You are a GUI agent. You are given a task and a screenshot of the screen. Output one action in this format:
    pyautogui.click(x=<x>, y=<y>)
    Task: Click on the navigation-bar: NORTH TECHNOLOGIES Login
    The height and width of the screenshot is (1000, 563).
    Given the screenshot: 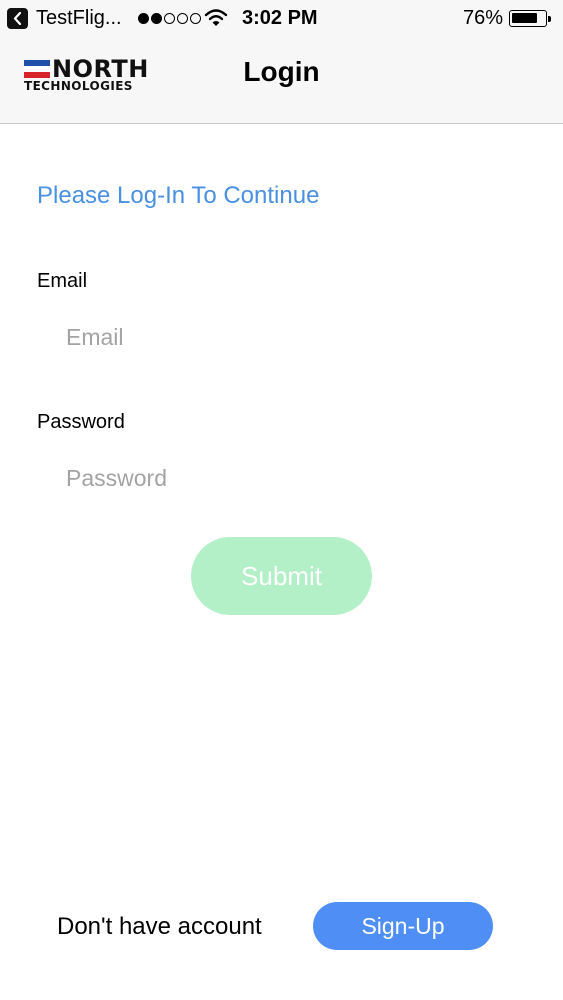 What is the action you would take?
    pyautogui.click(x=281, y=80)
    